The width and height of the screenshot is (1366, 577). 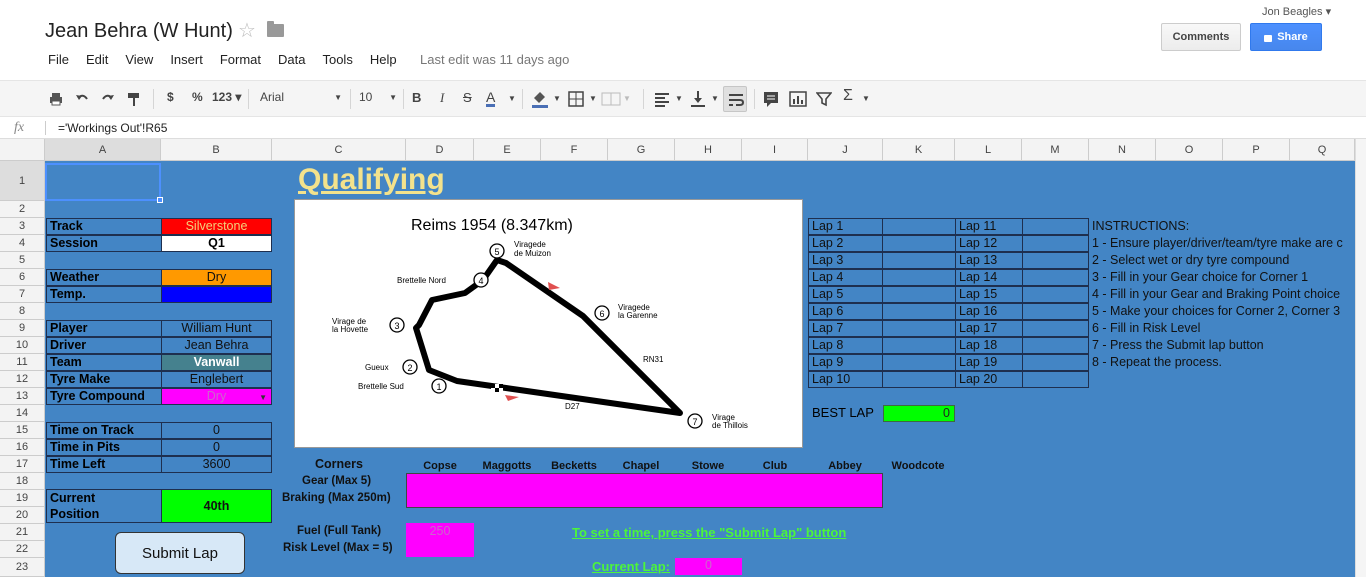 I want to click on row-header-7: 7, so click(x=22, y=294).